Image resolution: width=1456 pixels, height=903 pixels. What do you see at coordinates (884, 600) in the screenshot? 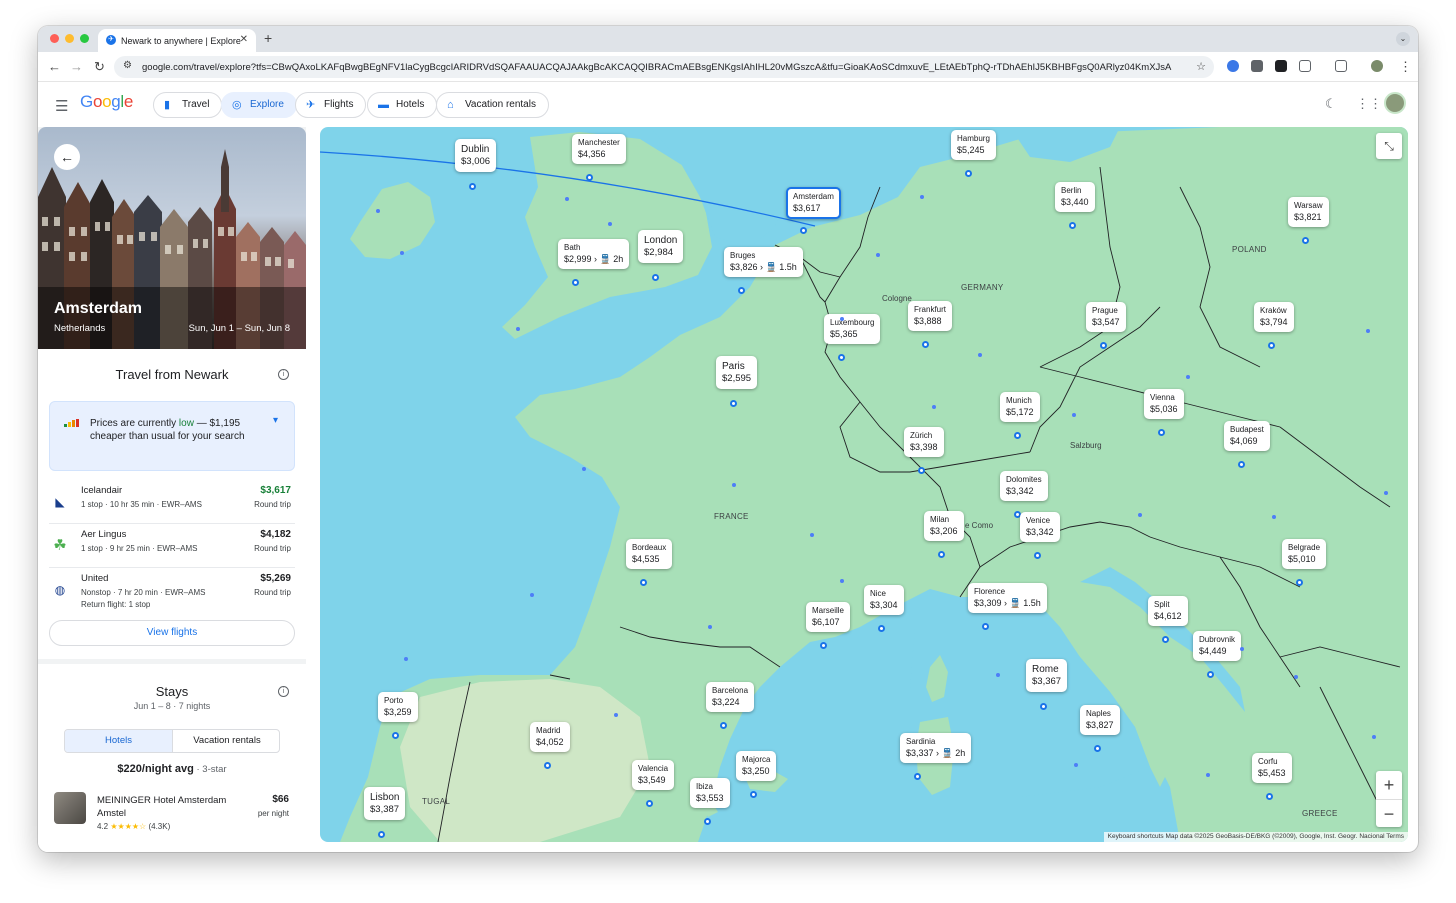
I see `price-marker-nice: Nice$3,304` at bounding box center [884, 600].